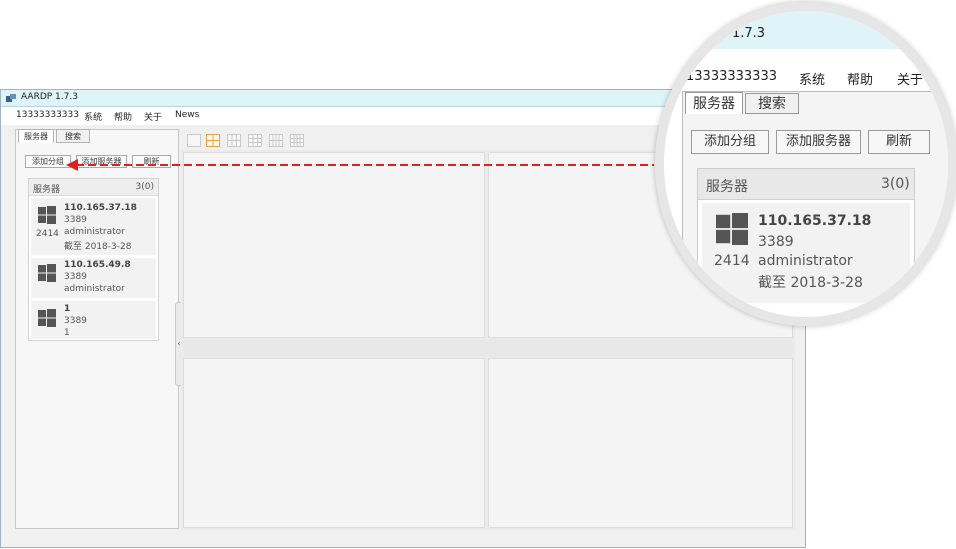 The height and width of the screenshot is (549, 956). What do you see at coordinates (899, 142) in the screenshot?
I see `lens-refresh-button: 刷新` at bounding box center [899, 142].